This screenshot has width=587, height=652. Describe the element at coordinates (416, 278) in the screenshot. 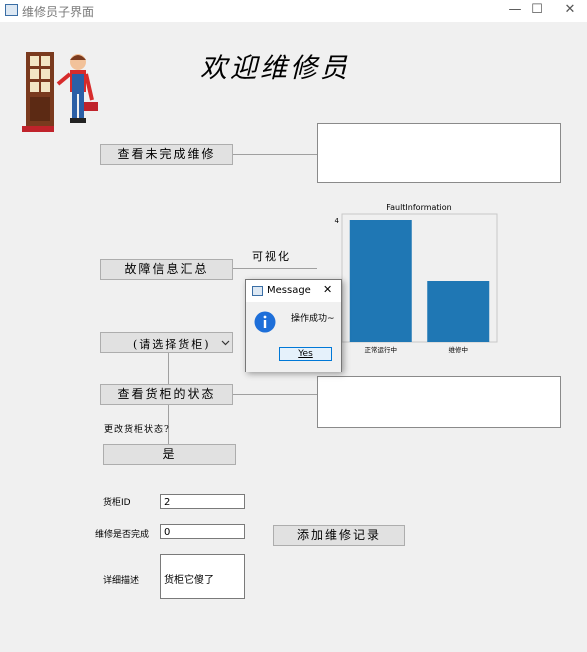

I see `fault-chart: FaultInformation 42 正常运行中维修中` at that location.